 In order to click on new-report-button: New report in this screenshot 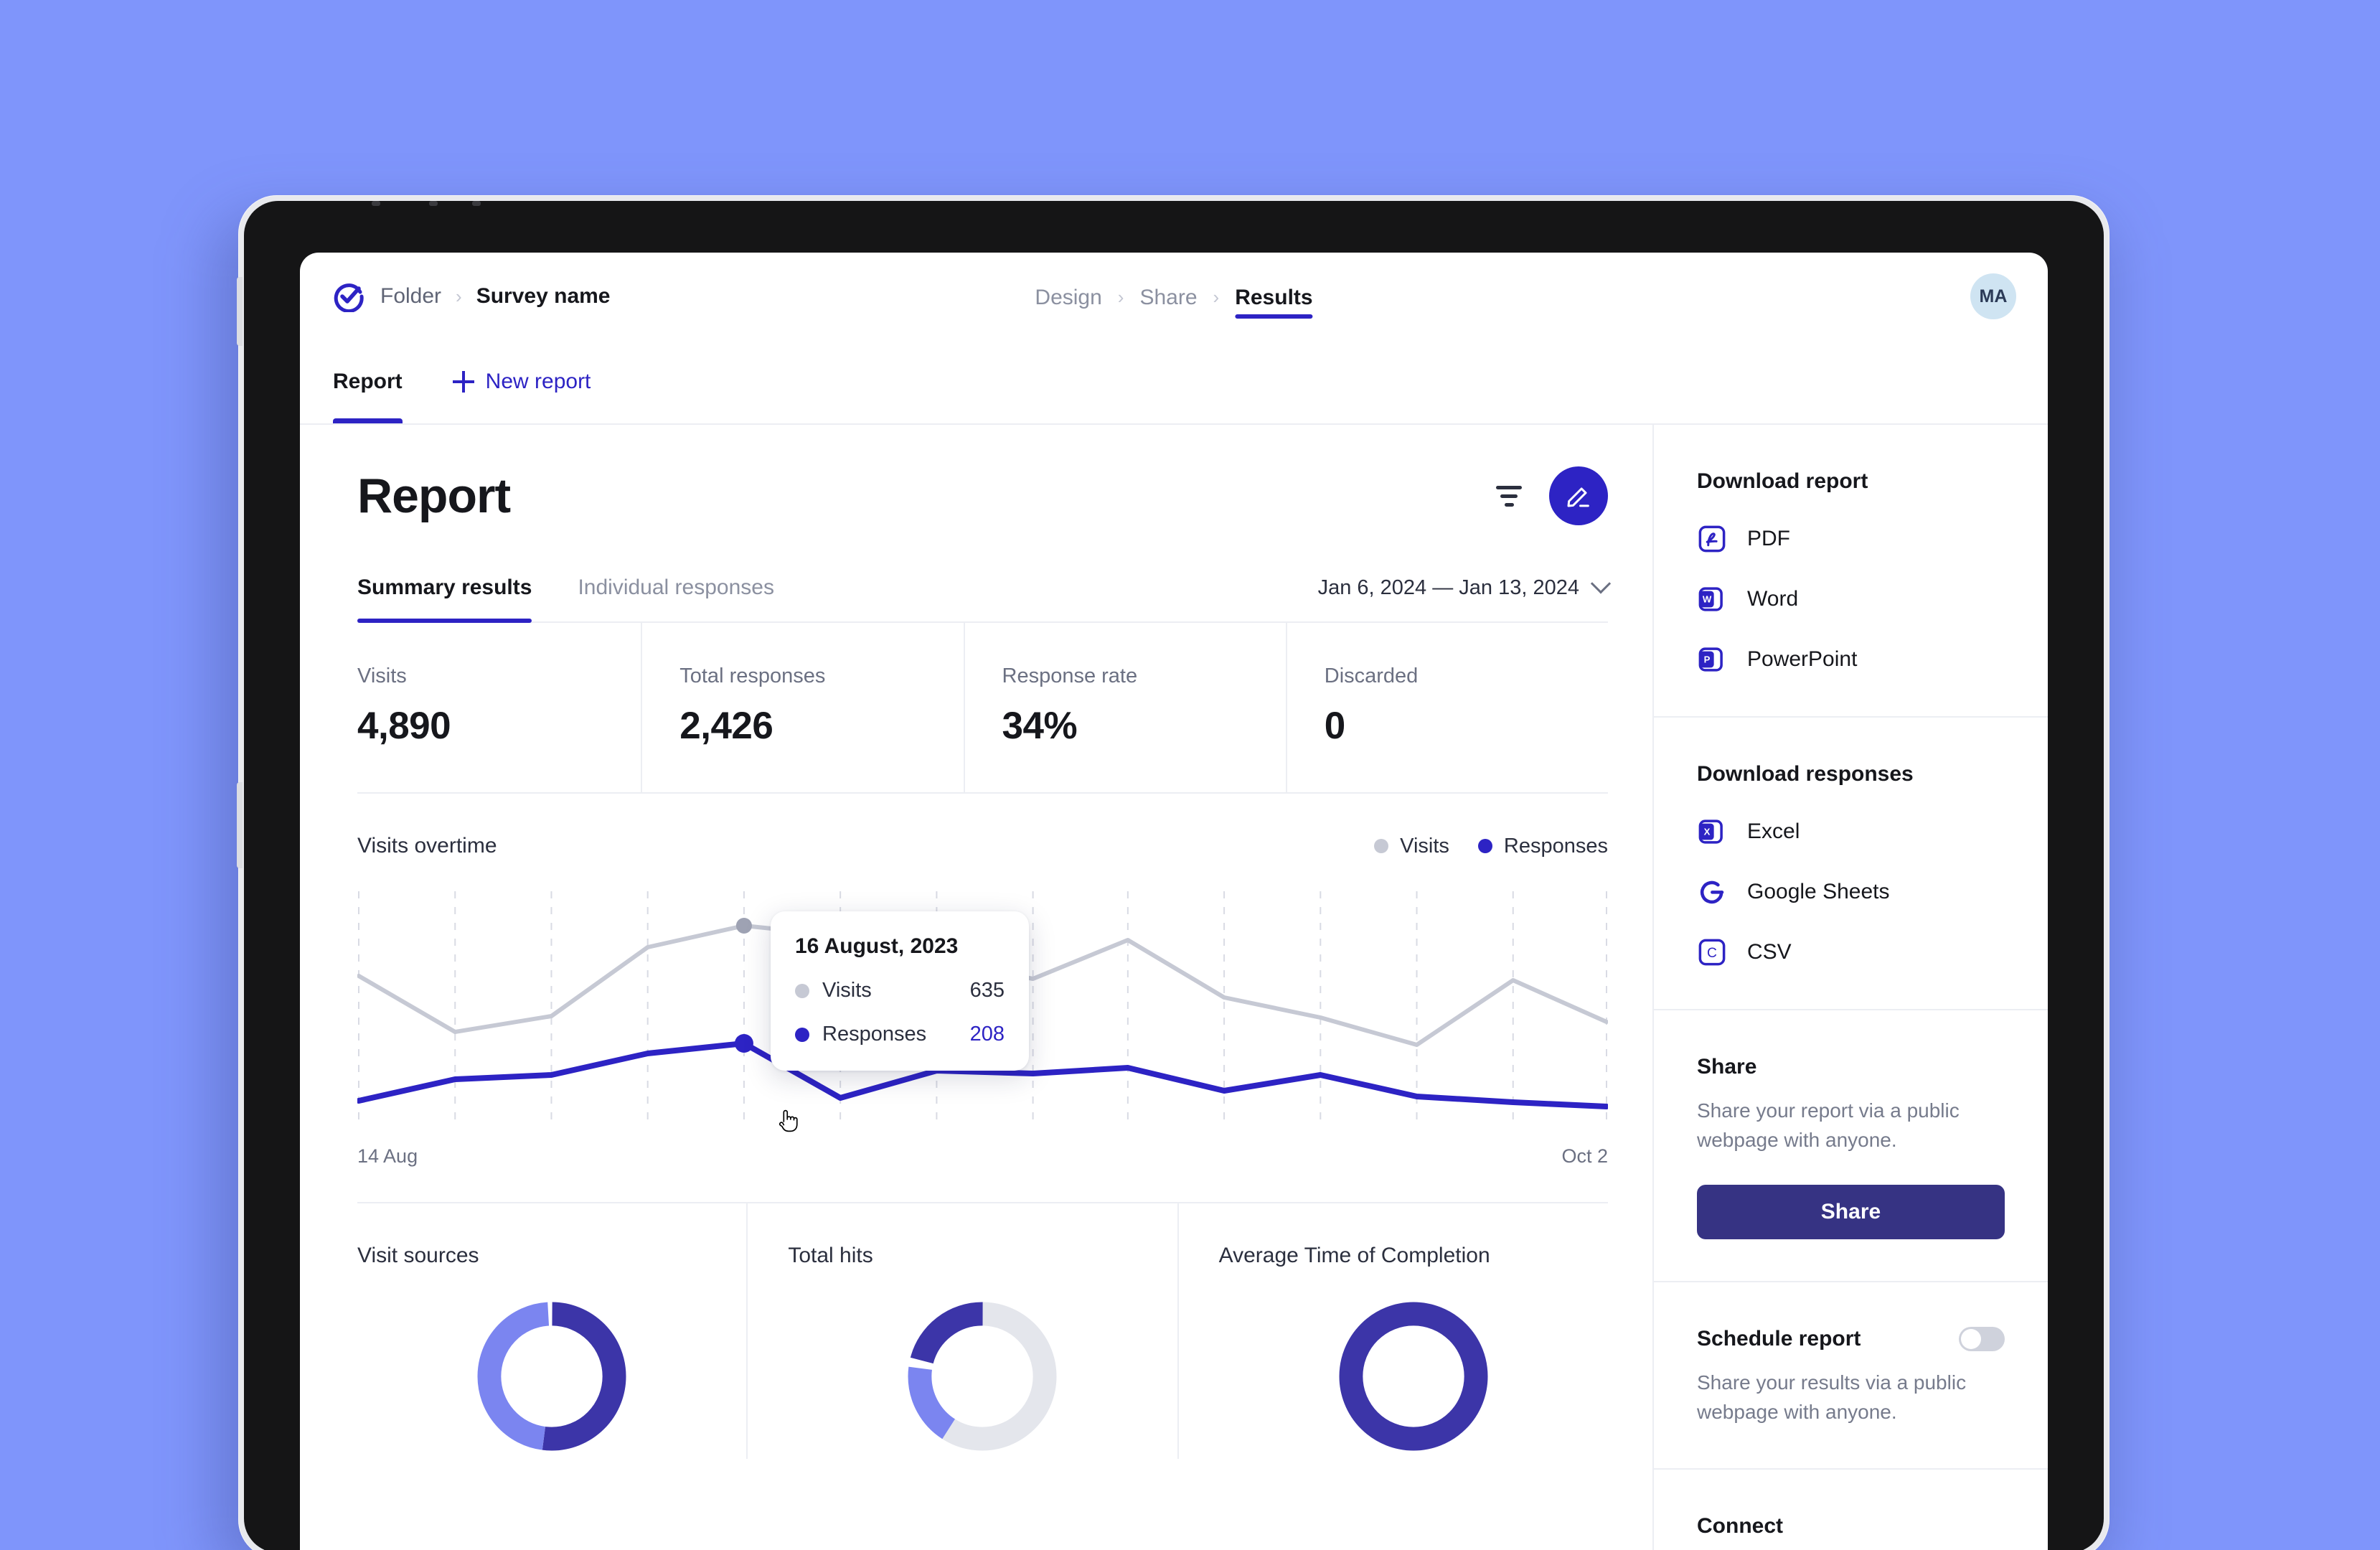, I will do `click(521, 382)`.